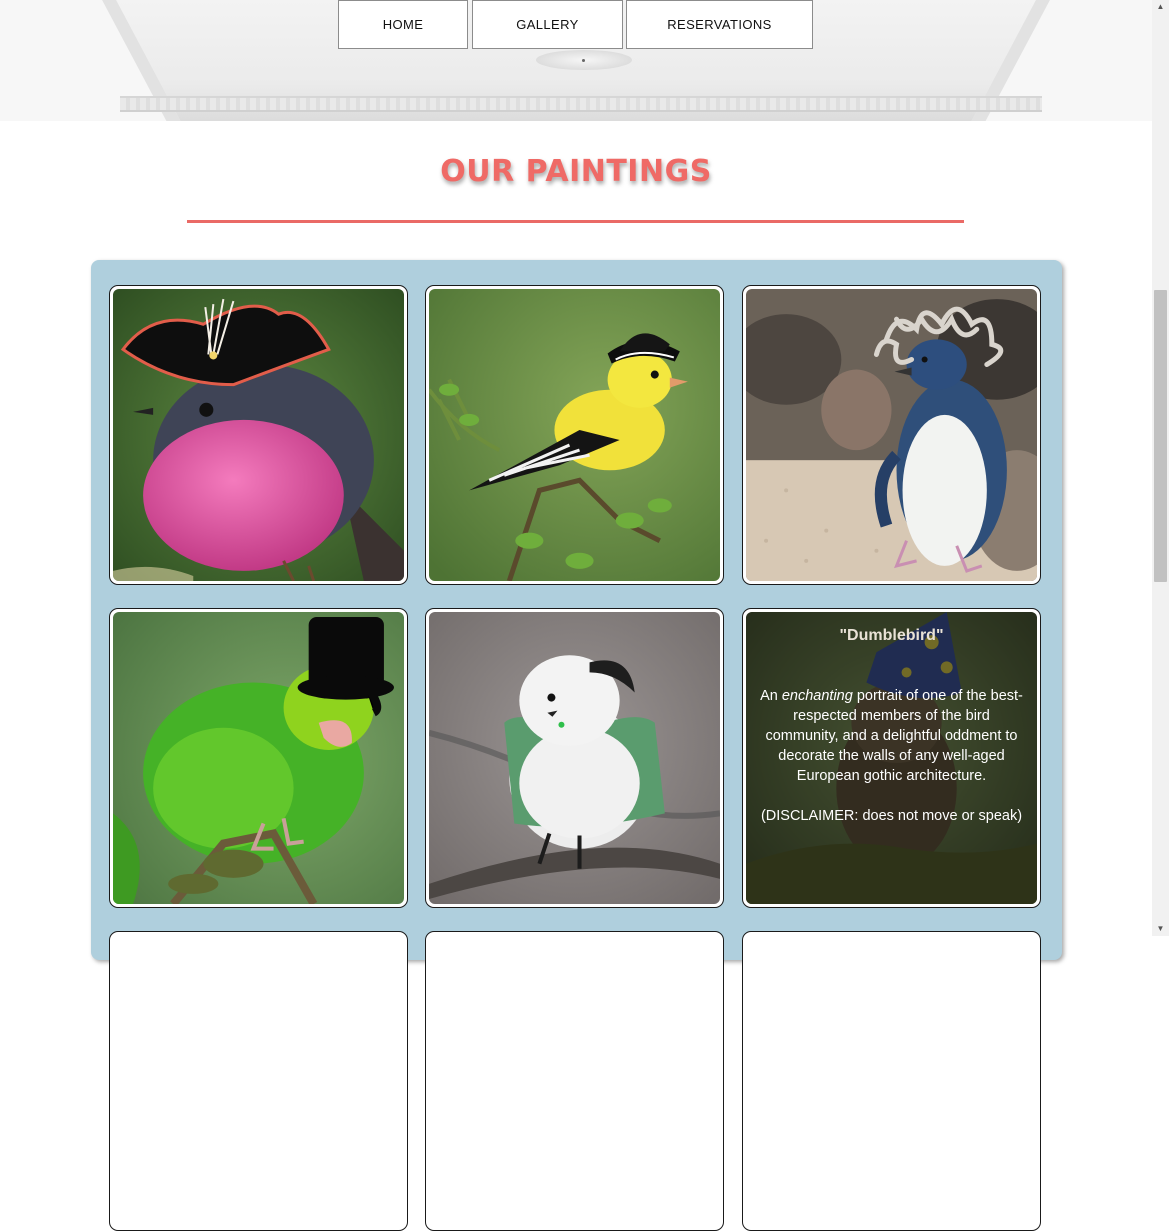  Describe the element at coordinates (403, 24) in the screenshot. I see `nav-home-button: HOME` at that location.